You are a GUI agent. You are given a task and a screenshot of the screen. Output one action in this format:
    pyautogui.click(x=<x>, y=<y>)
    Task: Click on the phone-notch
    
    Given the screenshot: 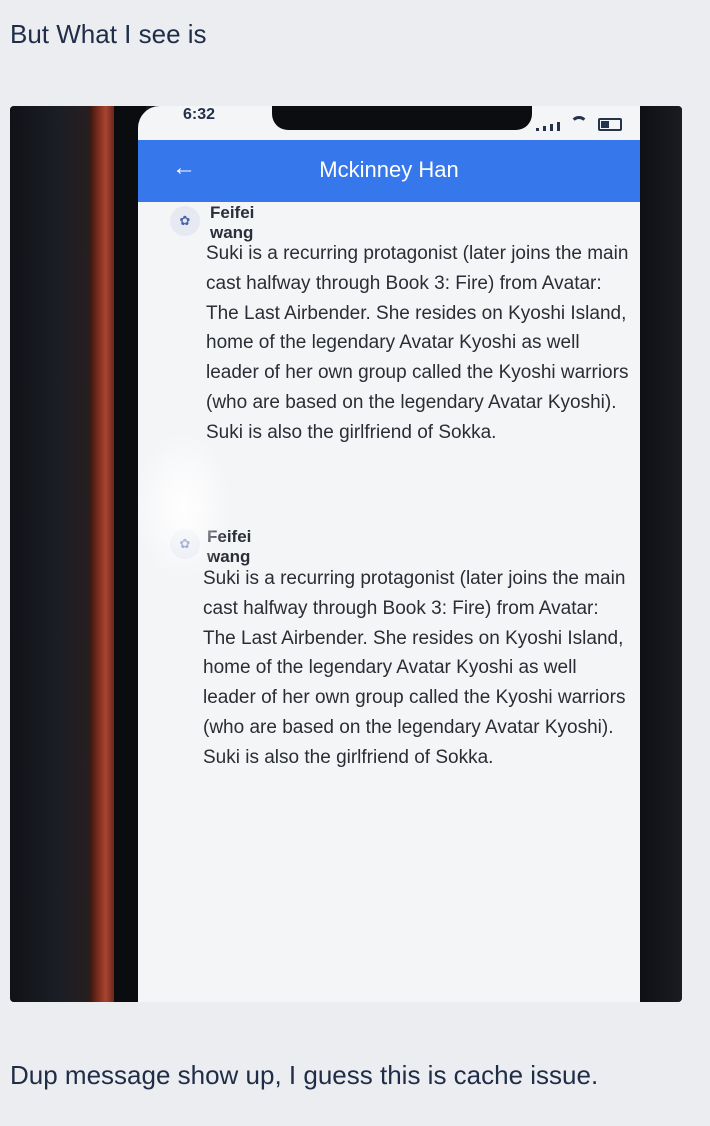 What is the action you would take?
    pyautogui.click(x=402, y=118)
    